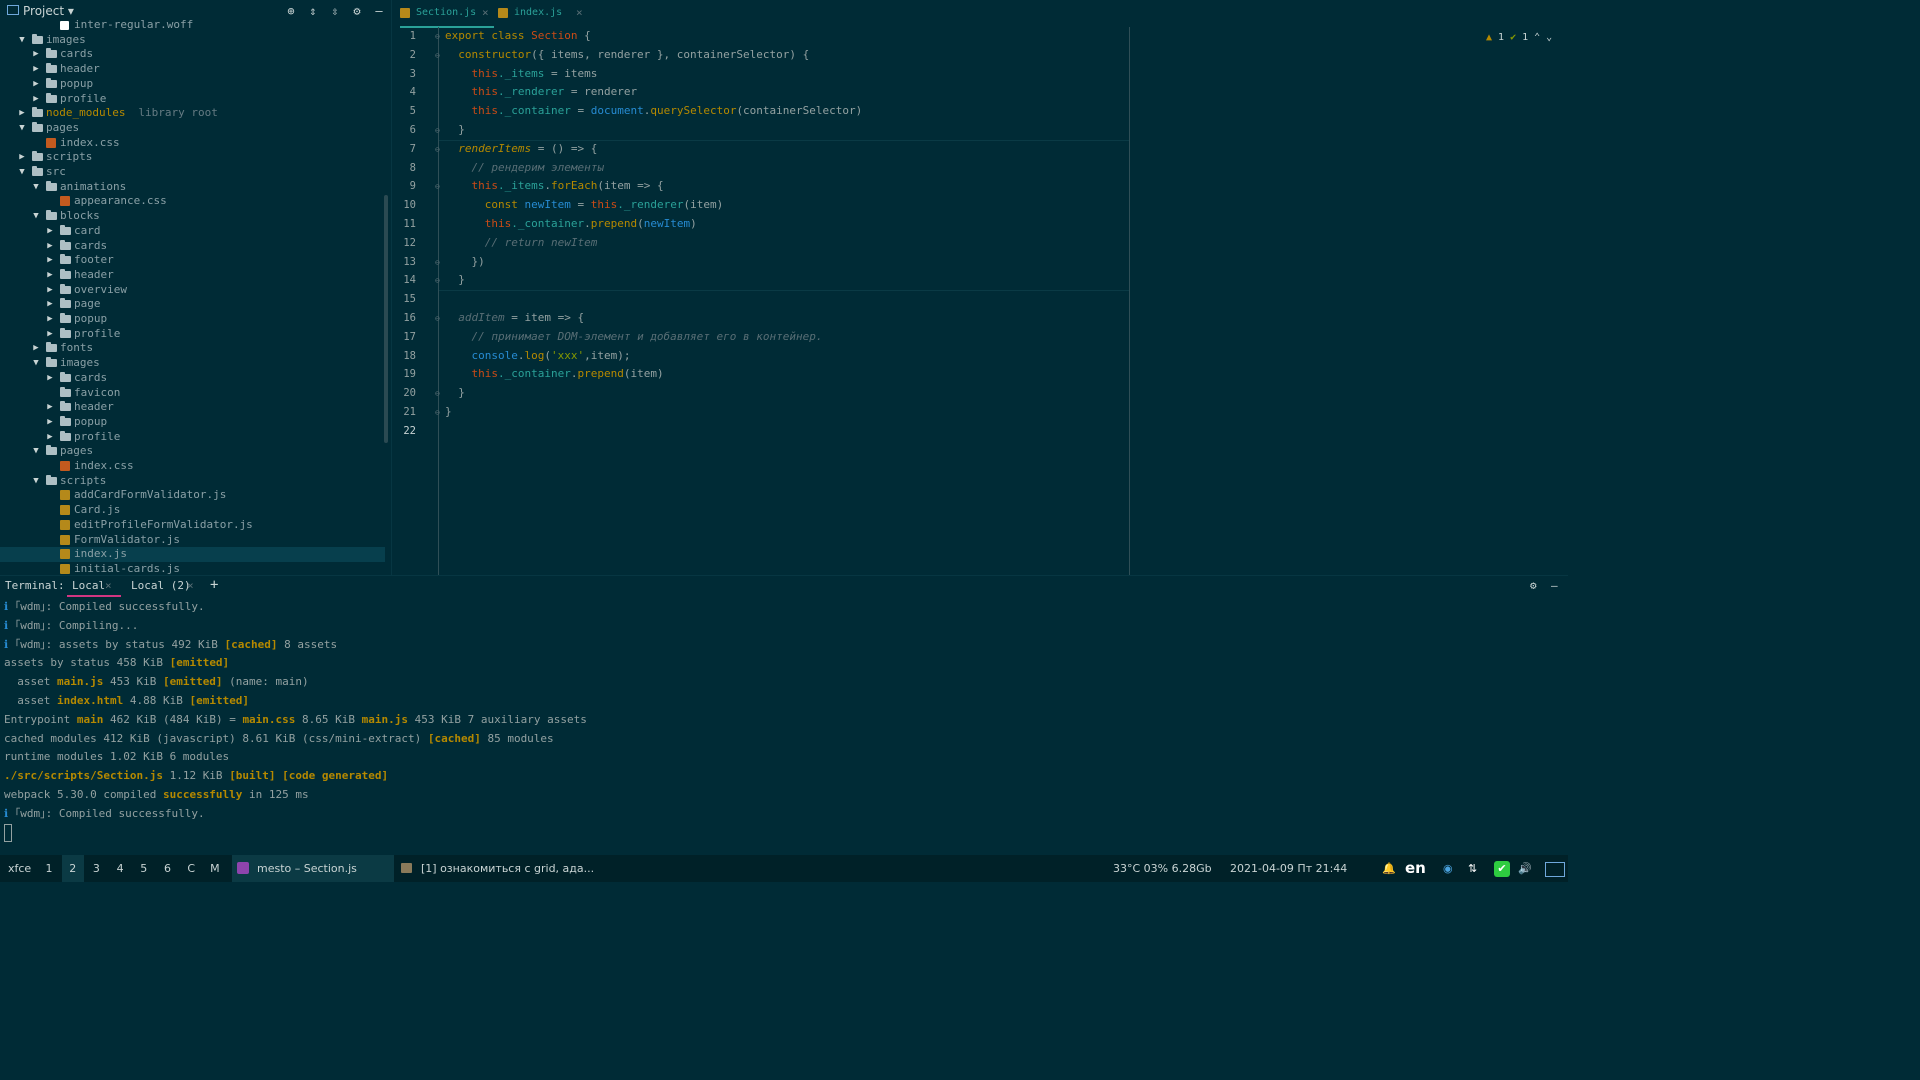  Describe the element at coordinates (541, 13) in the screenshot. I see `tab-index-js: index.js ×` at that location.